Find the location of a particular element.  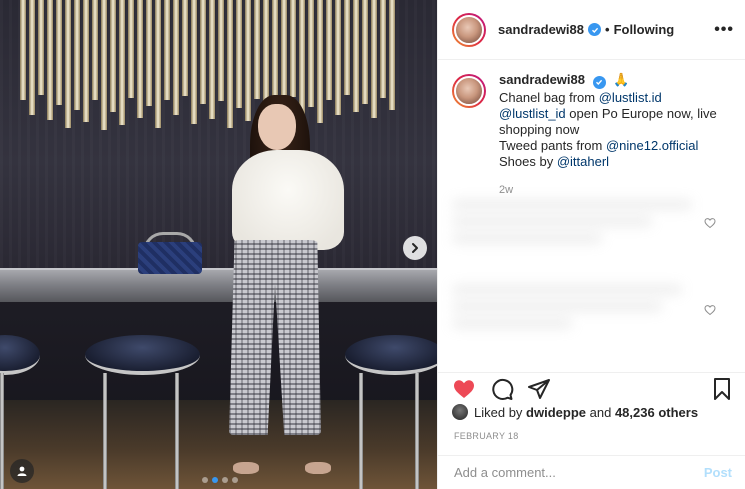

post-comment-button: Post is located at coordinates (718, 472).